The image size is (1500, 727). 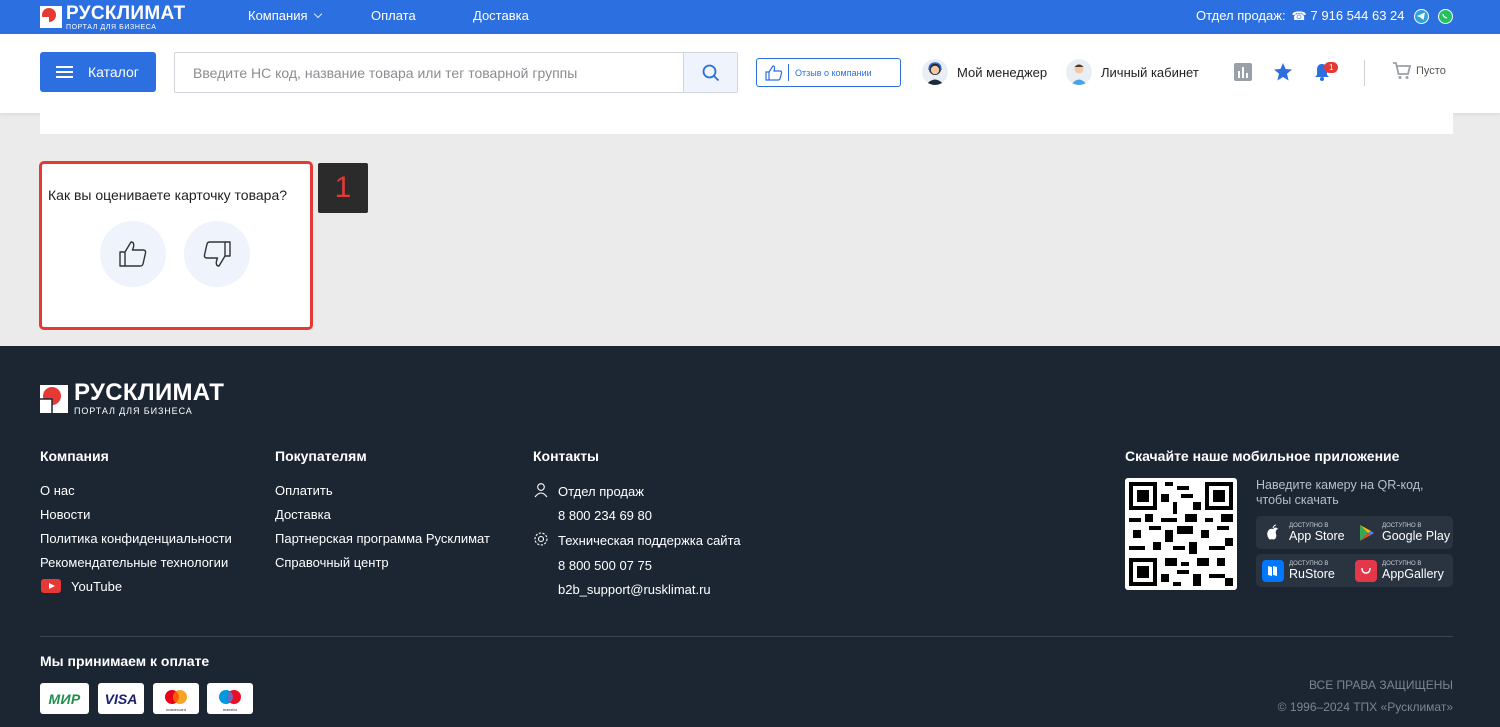 I want to click on footer-contacts-title: Контакты, so click(x=566, y=456).